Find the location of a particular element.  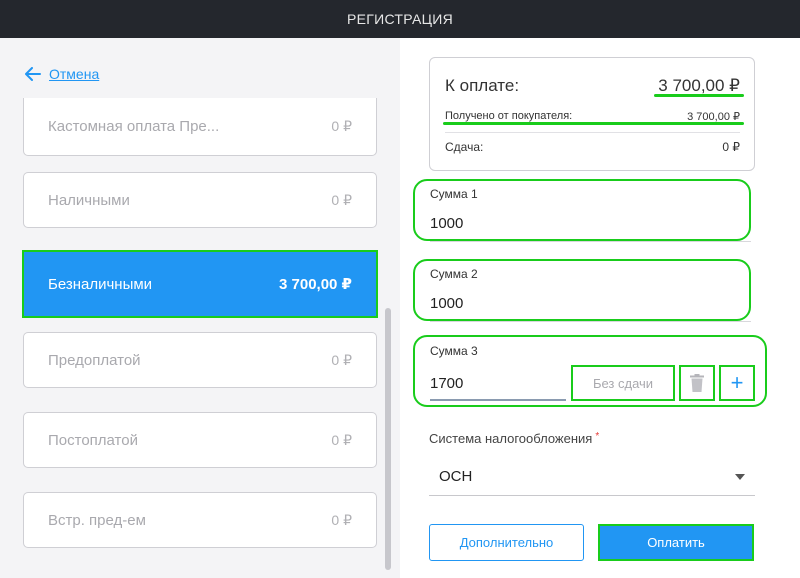

sum-3-input: 1700 is located at coordinates (498, 387).